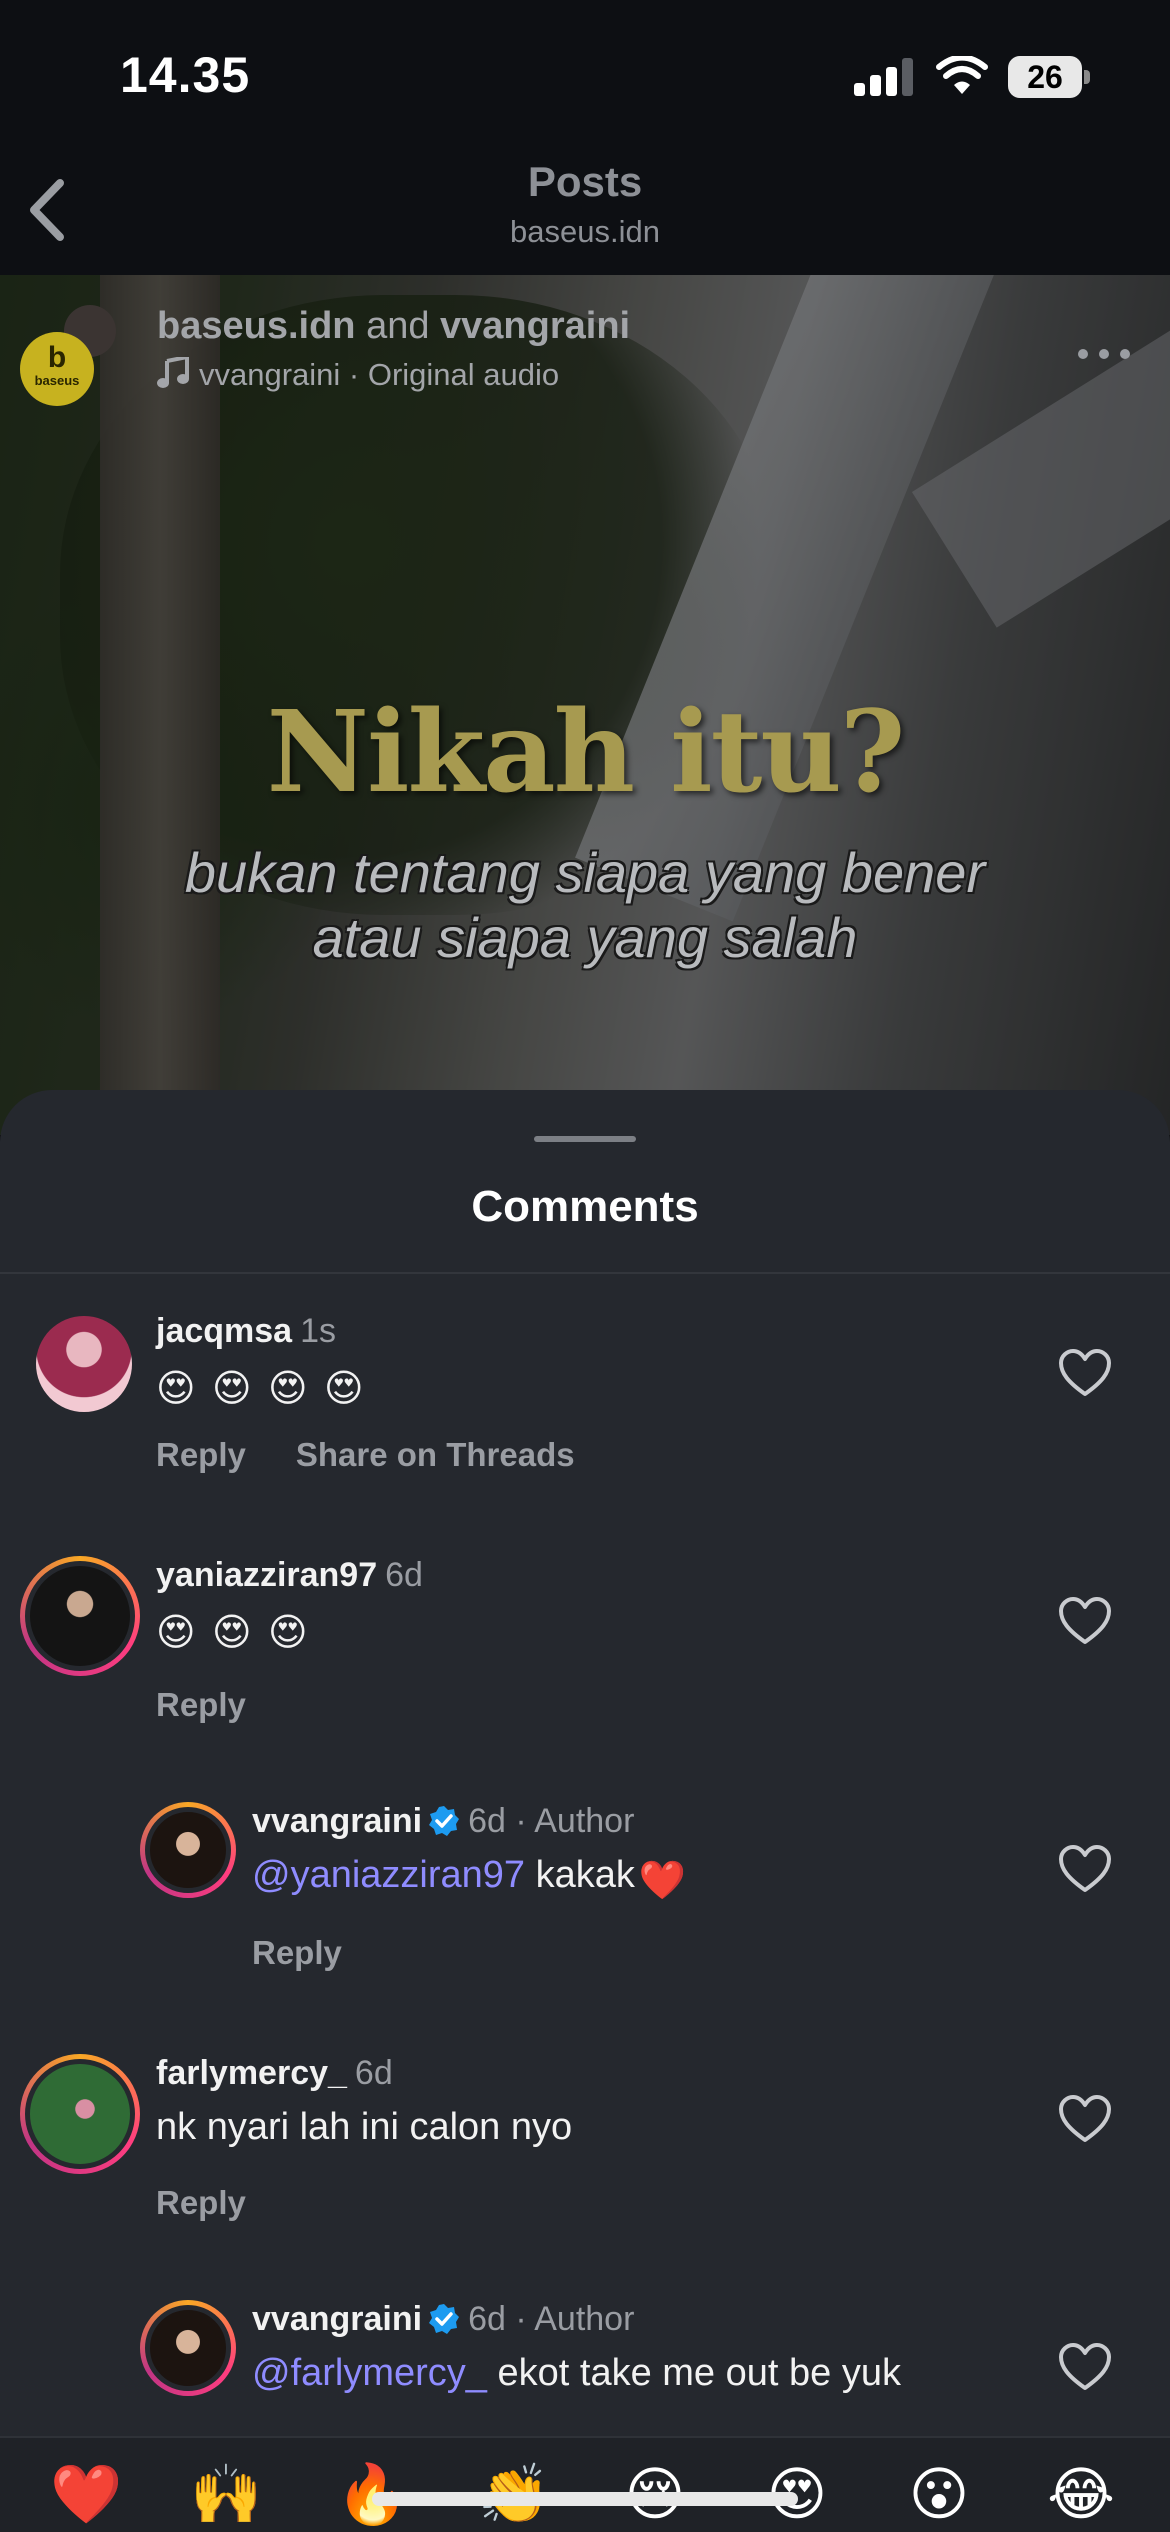 This screenshot has height=2532, width=1170. What do you see at coordinates (185, 75) in the screenshot?
I see `clock: 14.35` at bounding box center [185, 75].